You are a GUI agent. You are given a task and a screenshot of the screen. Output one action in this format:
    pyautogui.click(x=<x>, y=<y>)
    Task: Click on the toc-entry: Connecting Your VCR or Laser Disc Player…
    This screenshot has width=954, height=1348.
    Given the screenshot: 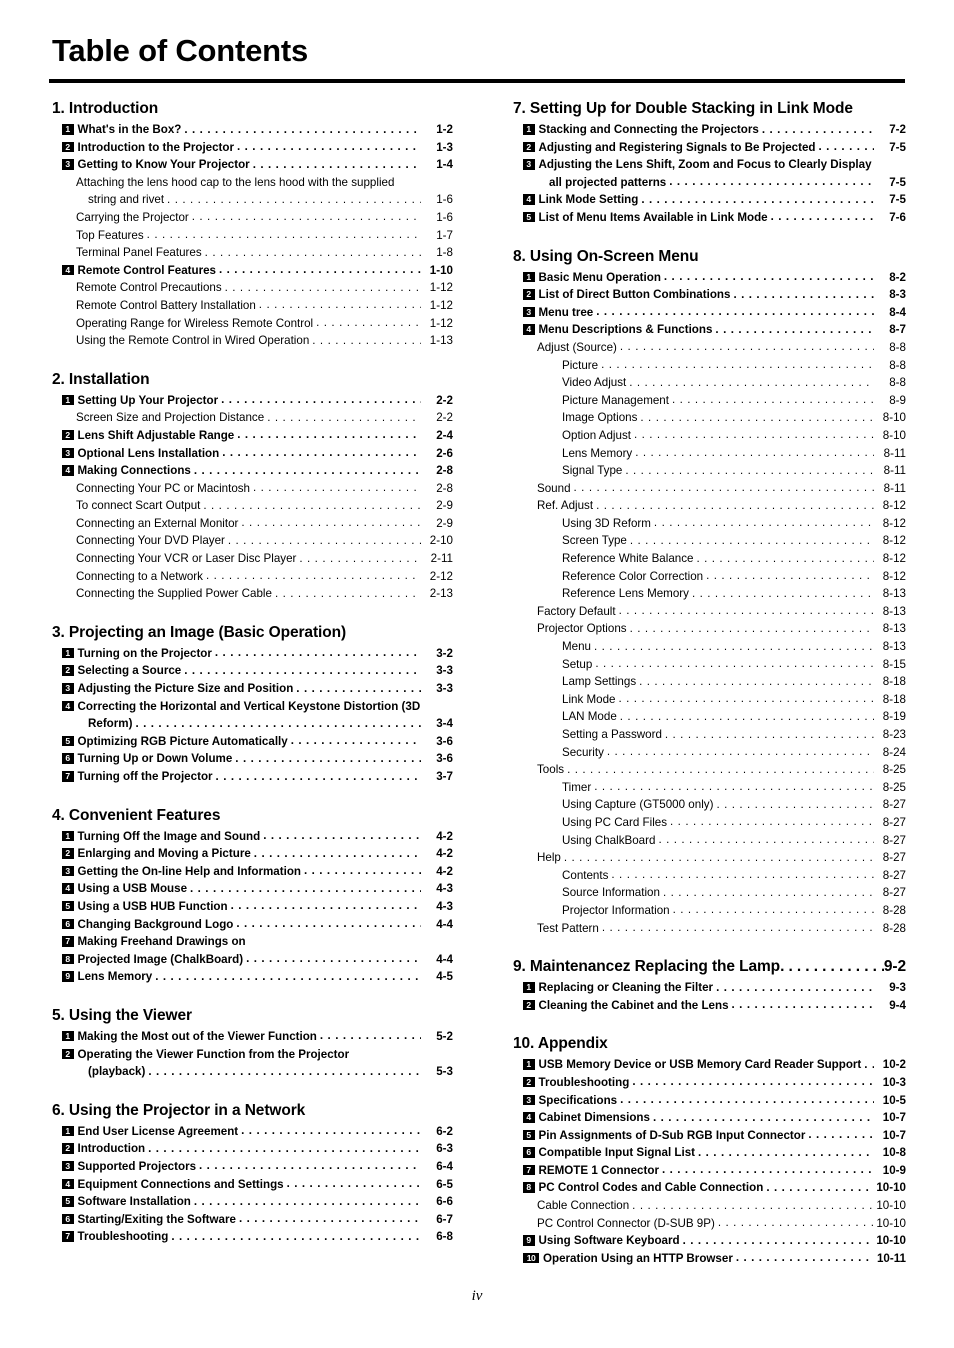 What is the action you would take?
    pyautogui.click(x=252, y=559)
    